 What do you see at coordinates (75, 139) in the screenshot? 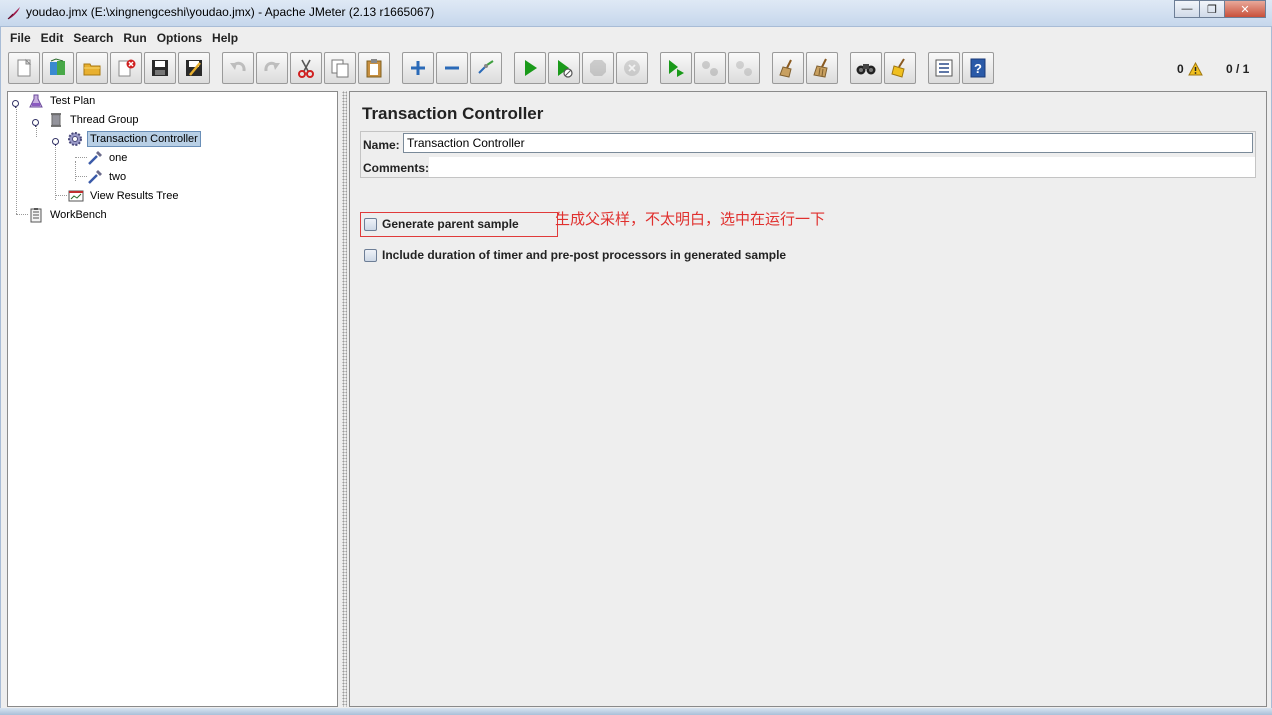
I see `gear-icon` at bounding box center [75, 139].